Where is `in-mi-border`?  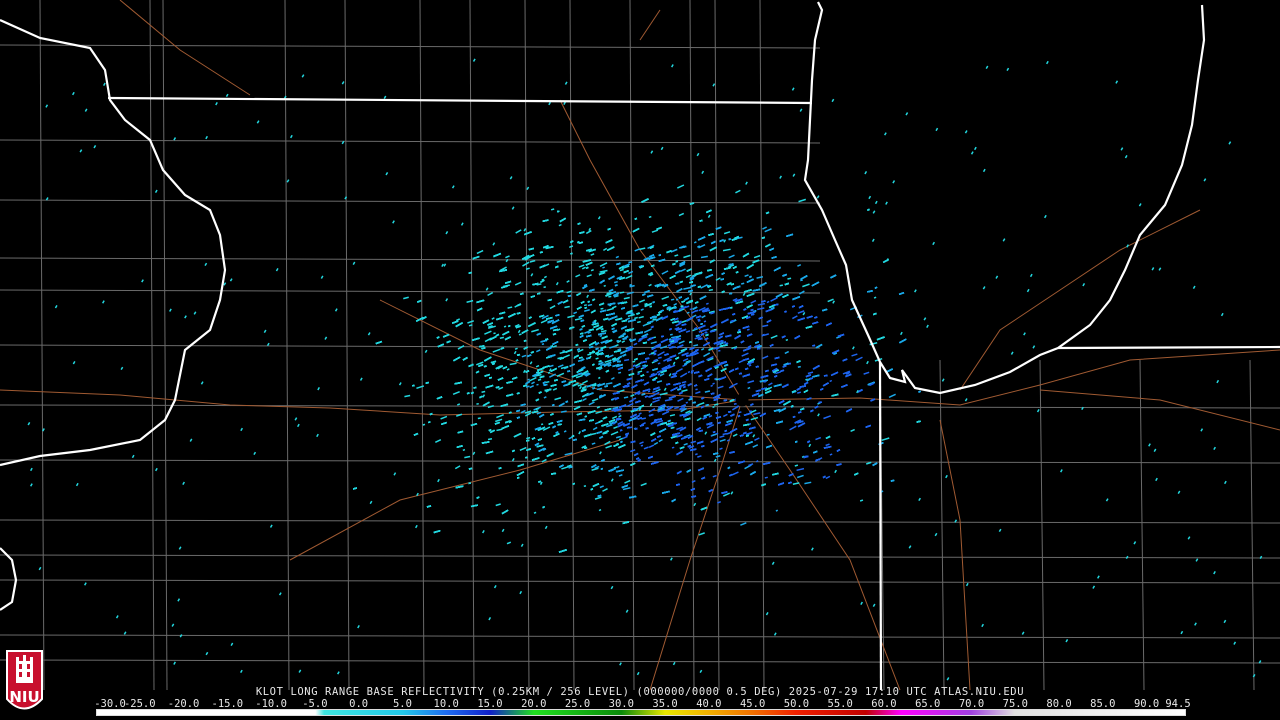 in-mi-border is located at coordinates (1168, 347).